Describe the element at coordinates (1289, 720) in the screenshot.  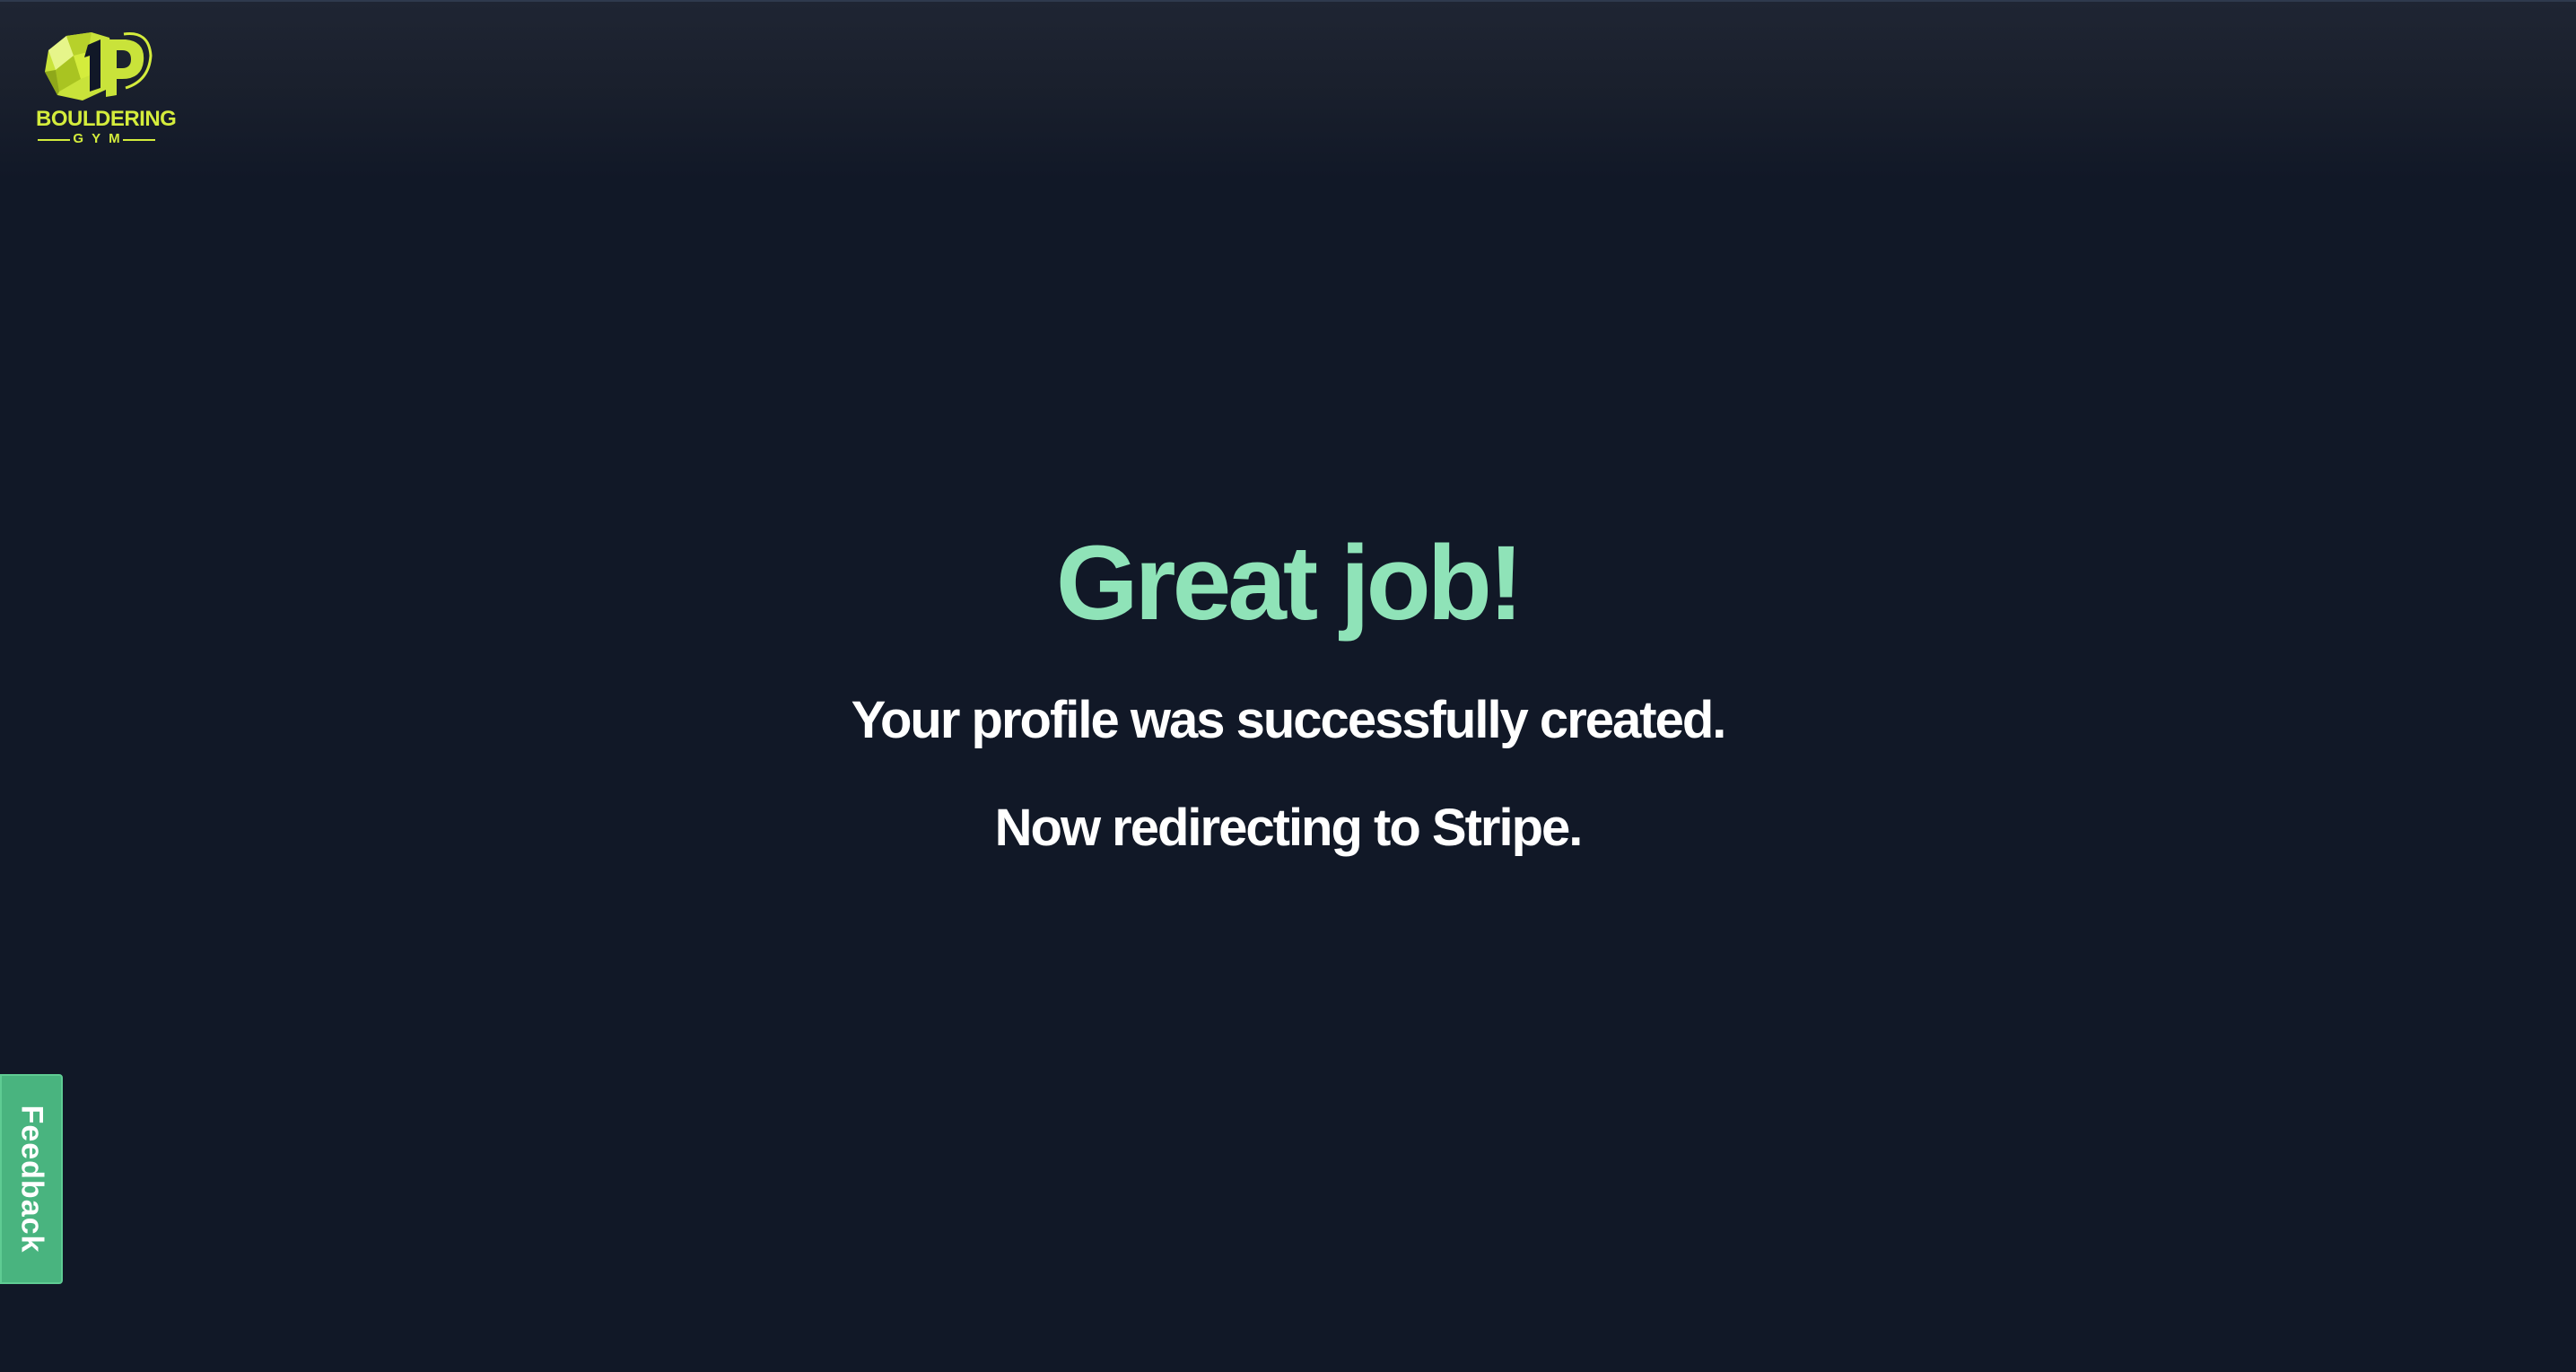
I see `profile-created-message: Your profile was successfully created.` at that location.